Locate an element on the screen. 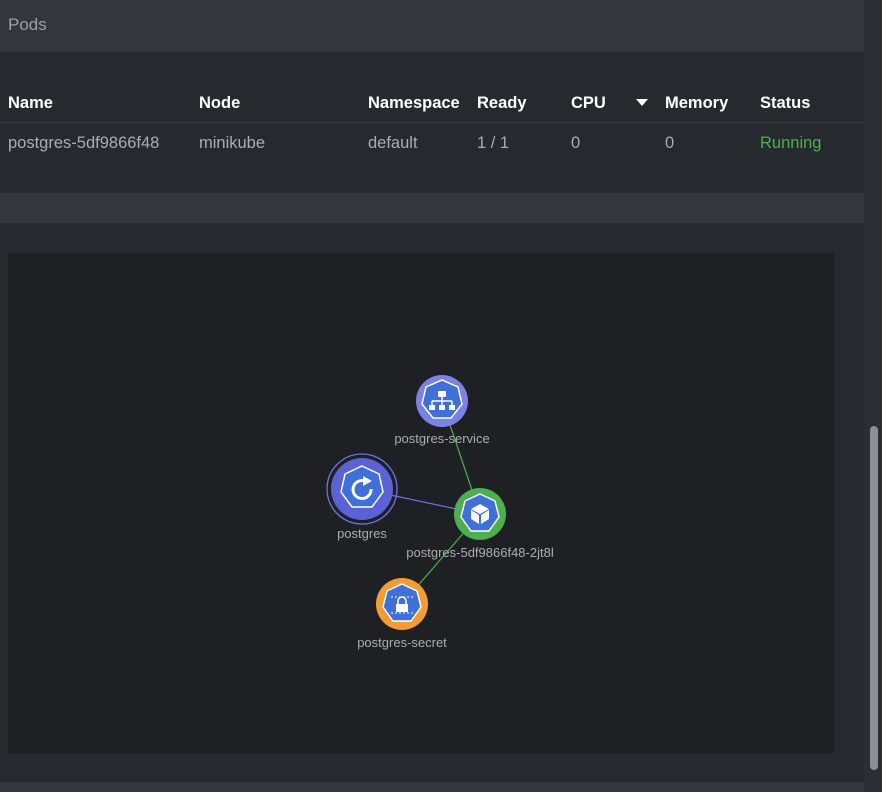 The width and height of the screenshot is (882, 792). cell-memory: 0 is located at coordinates (670, 143).